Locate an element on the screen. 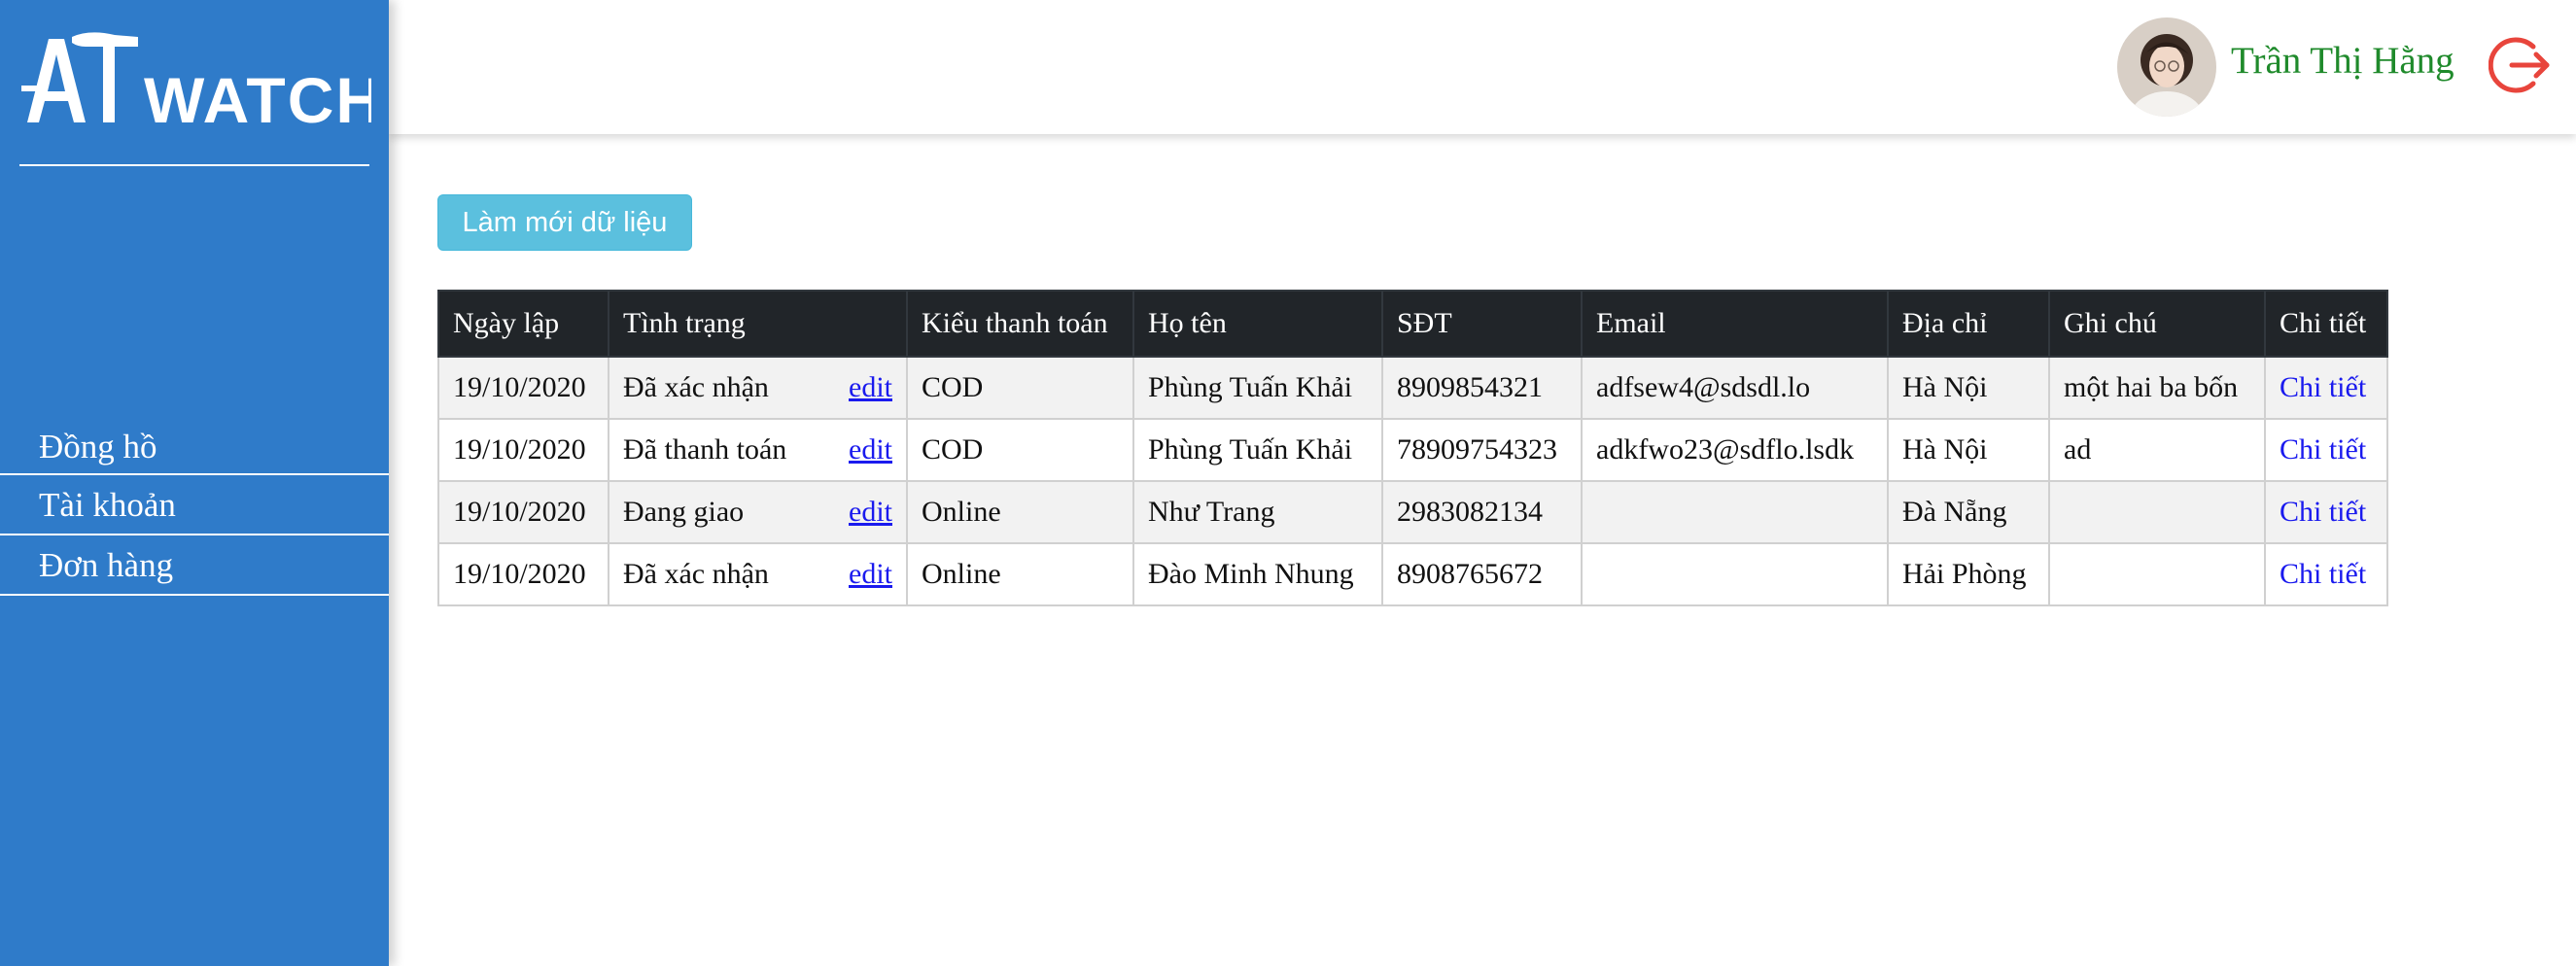  logout-icon is located at coordinates (2521, 65).